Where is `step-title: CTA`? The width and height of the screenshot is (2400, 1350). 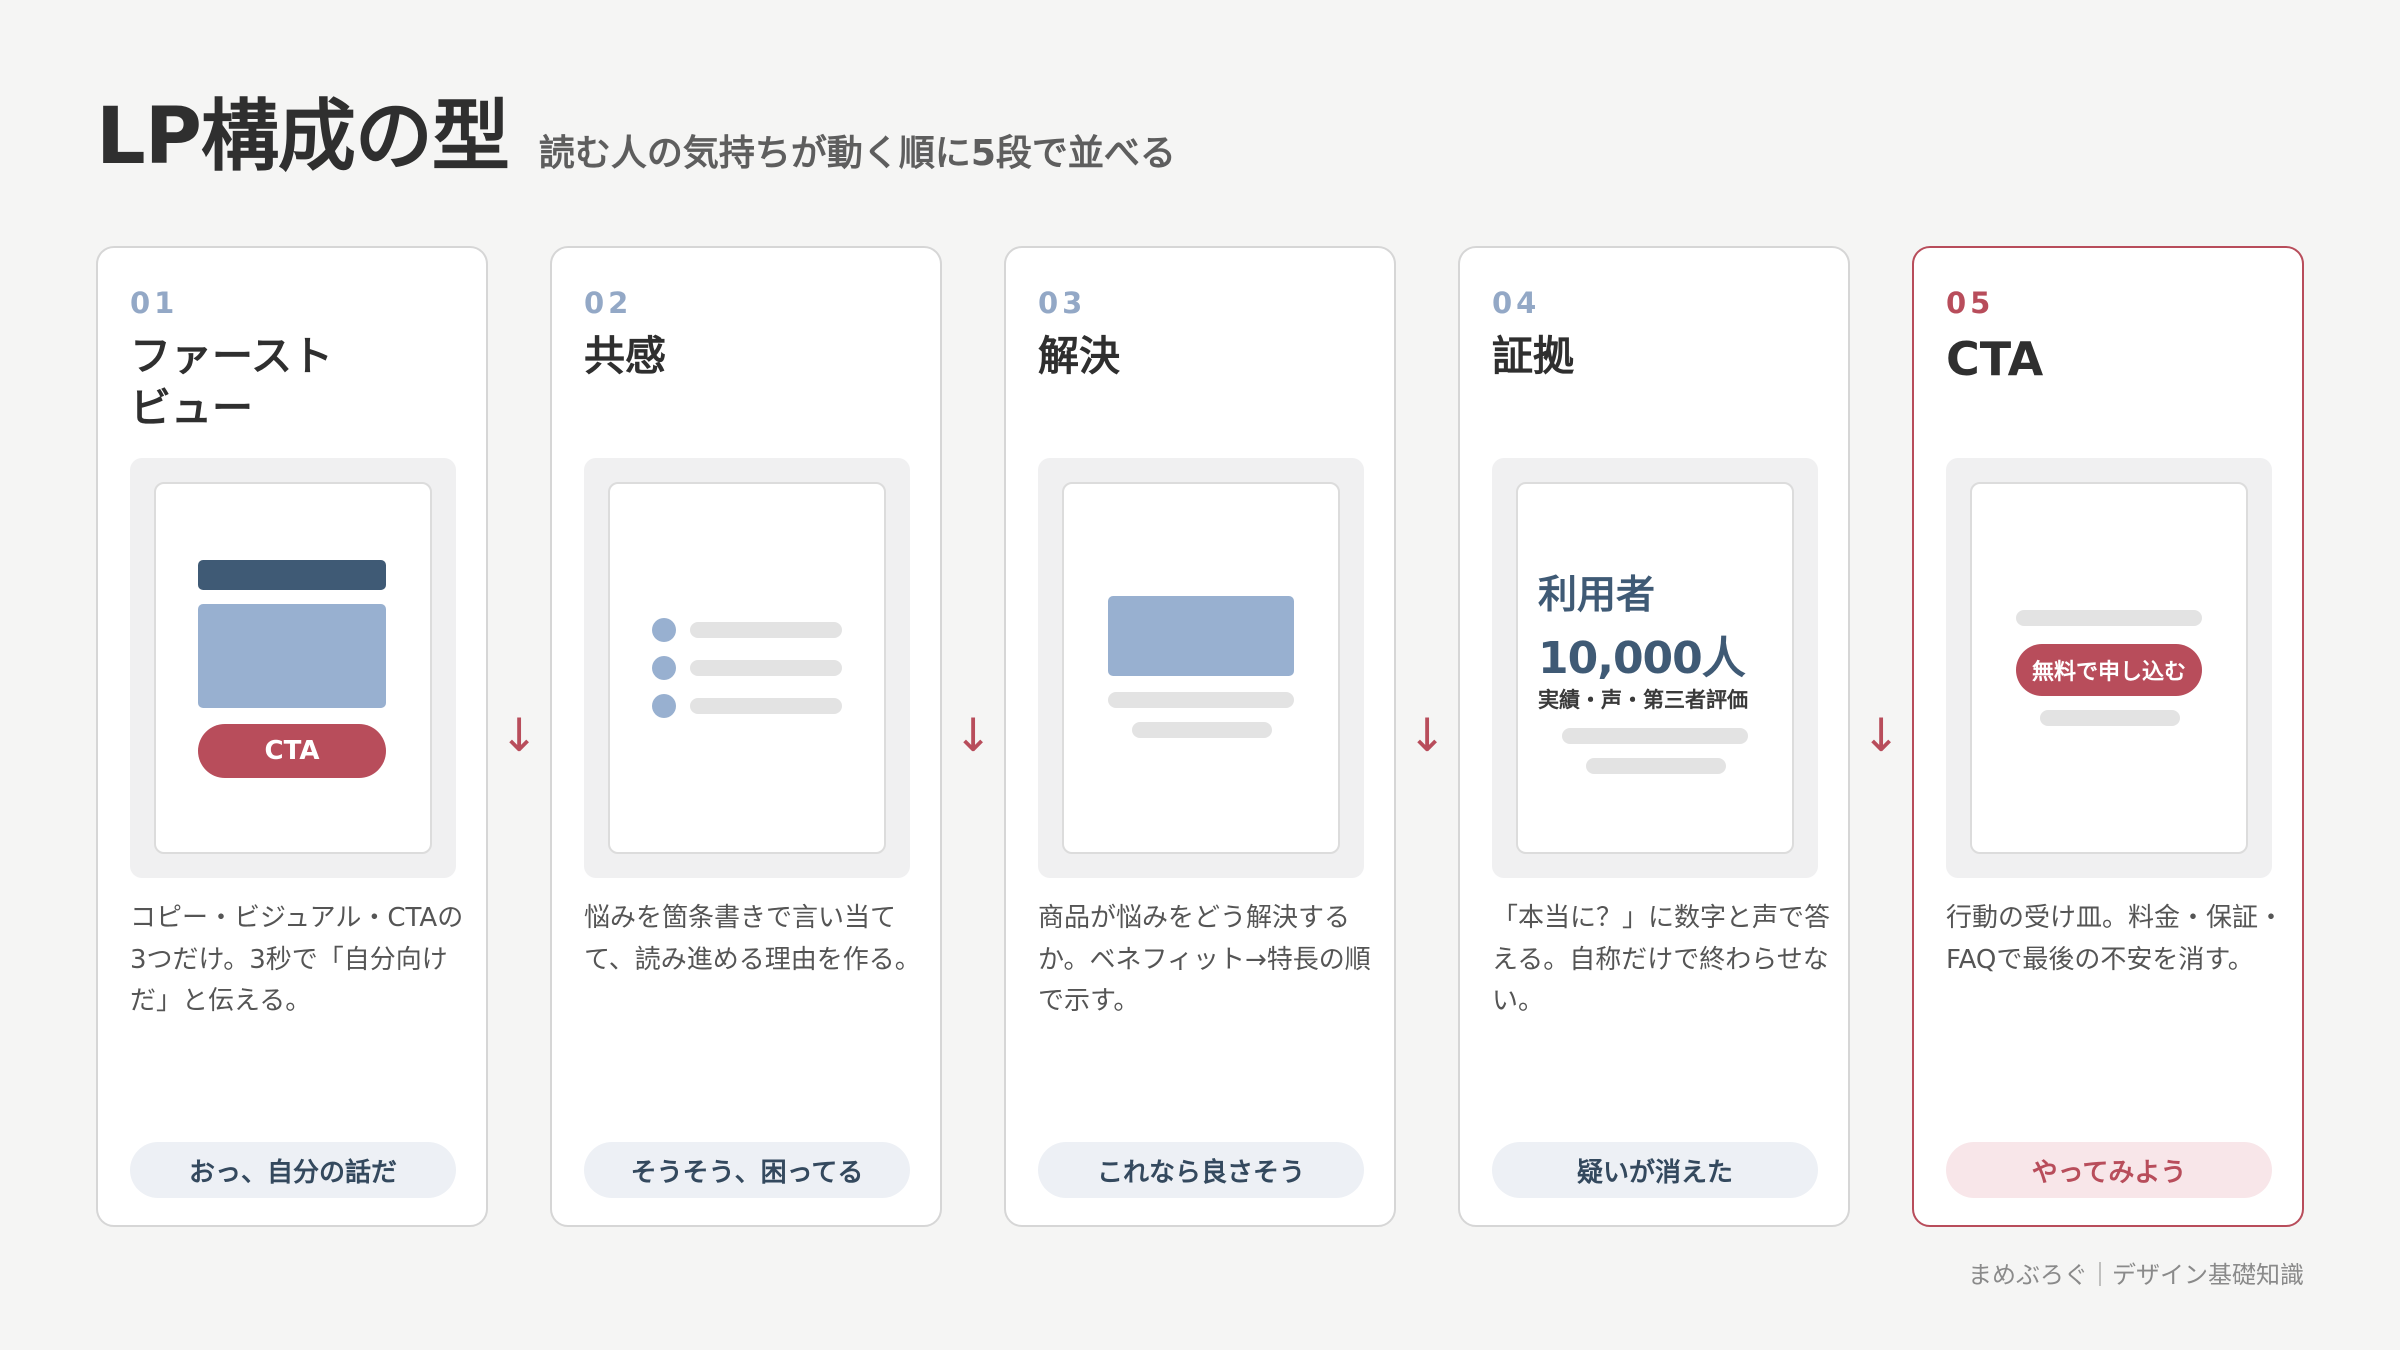
step-title: CTA is located at coordinates (1995, 359).